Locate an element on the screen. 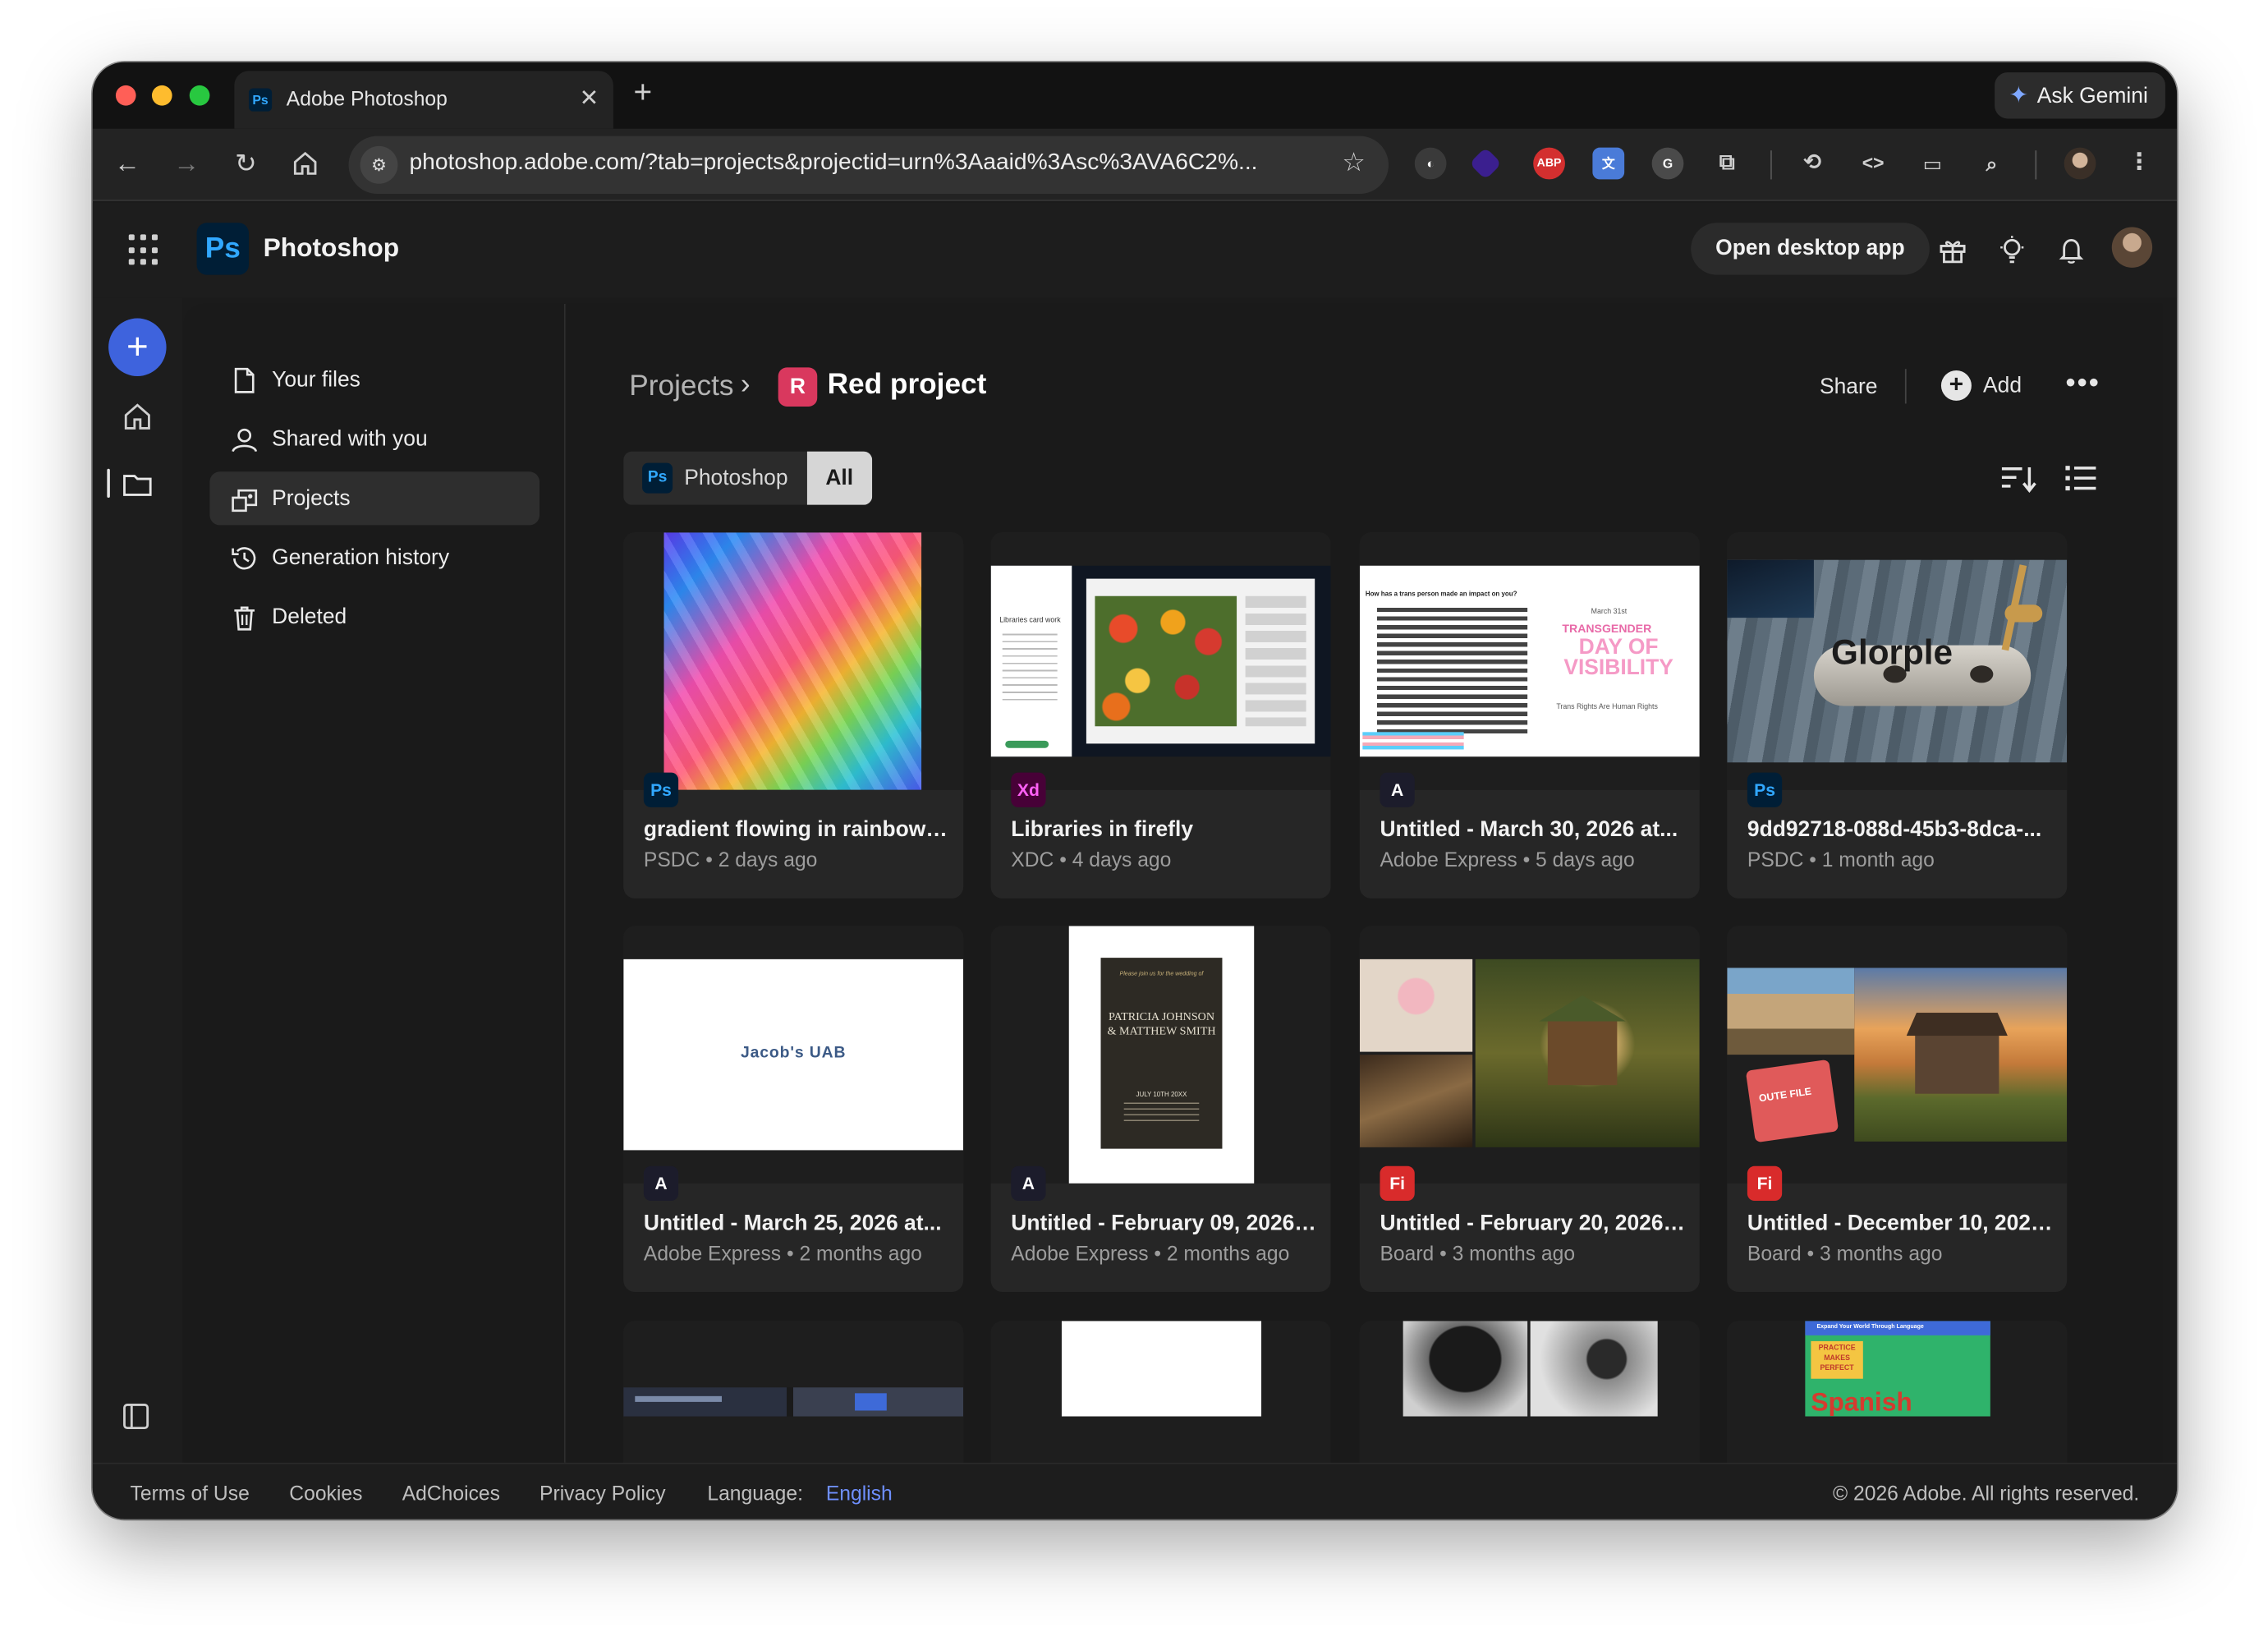  tdov-title2: DAY OF VISIBILITY is located at coordinates (1618, 657).